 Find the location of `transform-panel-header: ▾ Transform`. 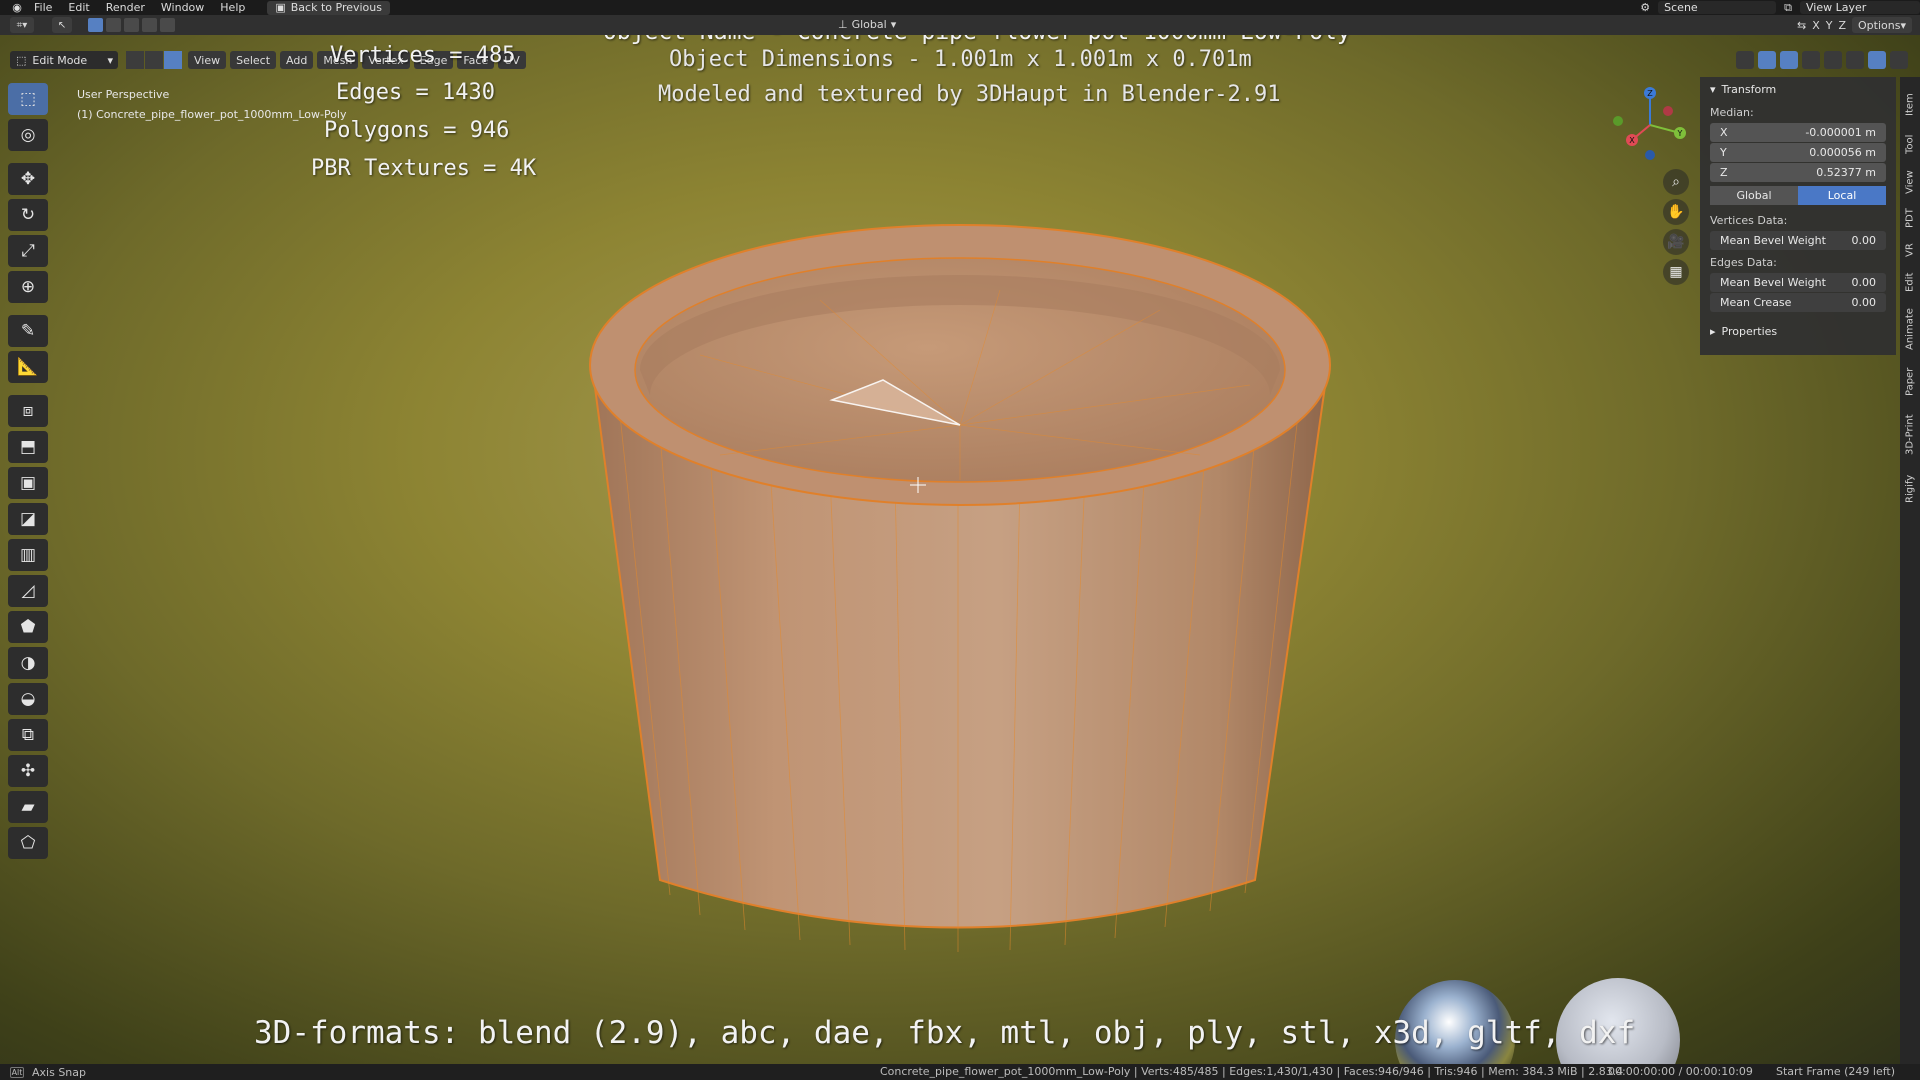

transform-panel-header: ▾ Transform is located at coordinates (1798, 89).